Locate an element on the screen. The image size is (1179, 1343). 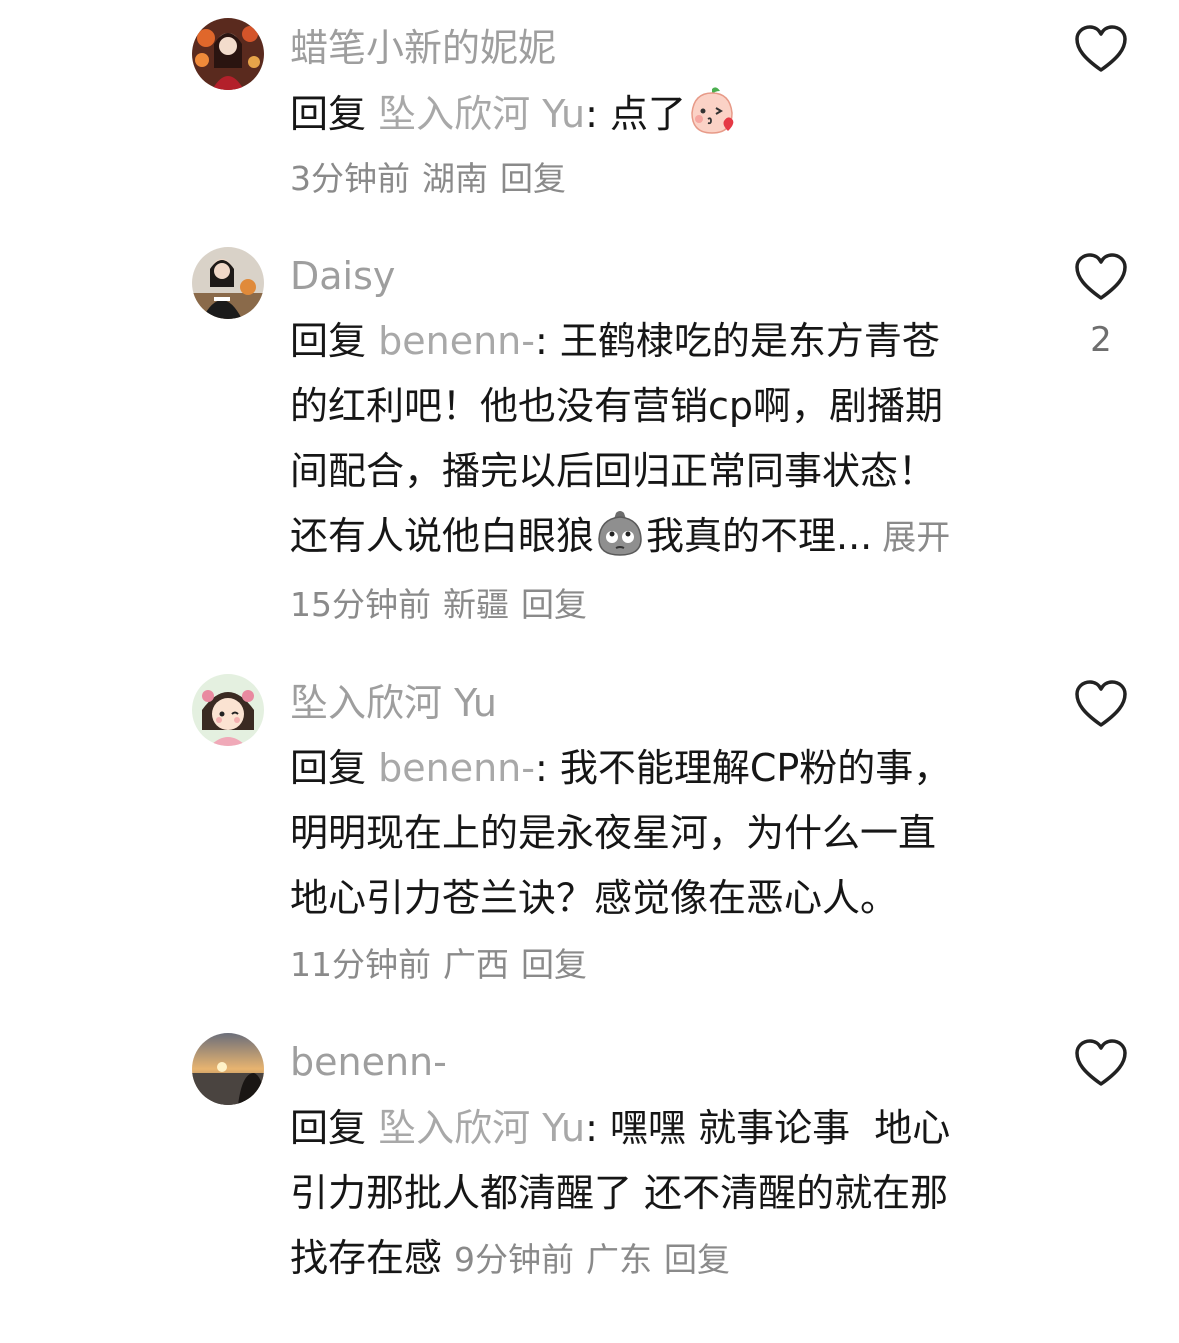
comment-text-line: 的红利吧！他也没有营销cp啊，剧播期 is located at coordinates (617, 406).